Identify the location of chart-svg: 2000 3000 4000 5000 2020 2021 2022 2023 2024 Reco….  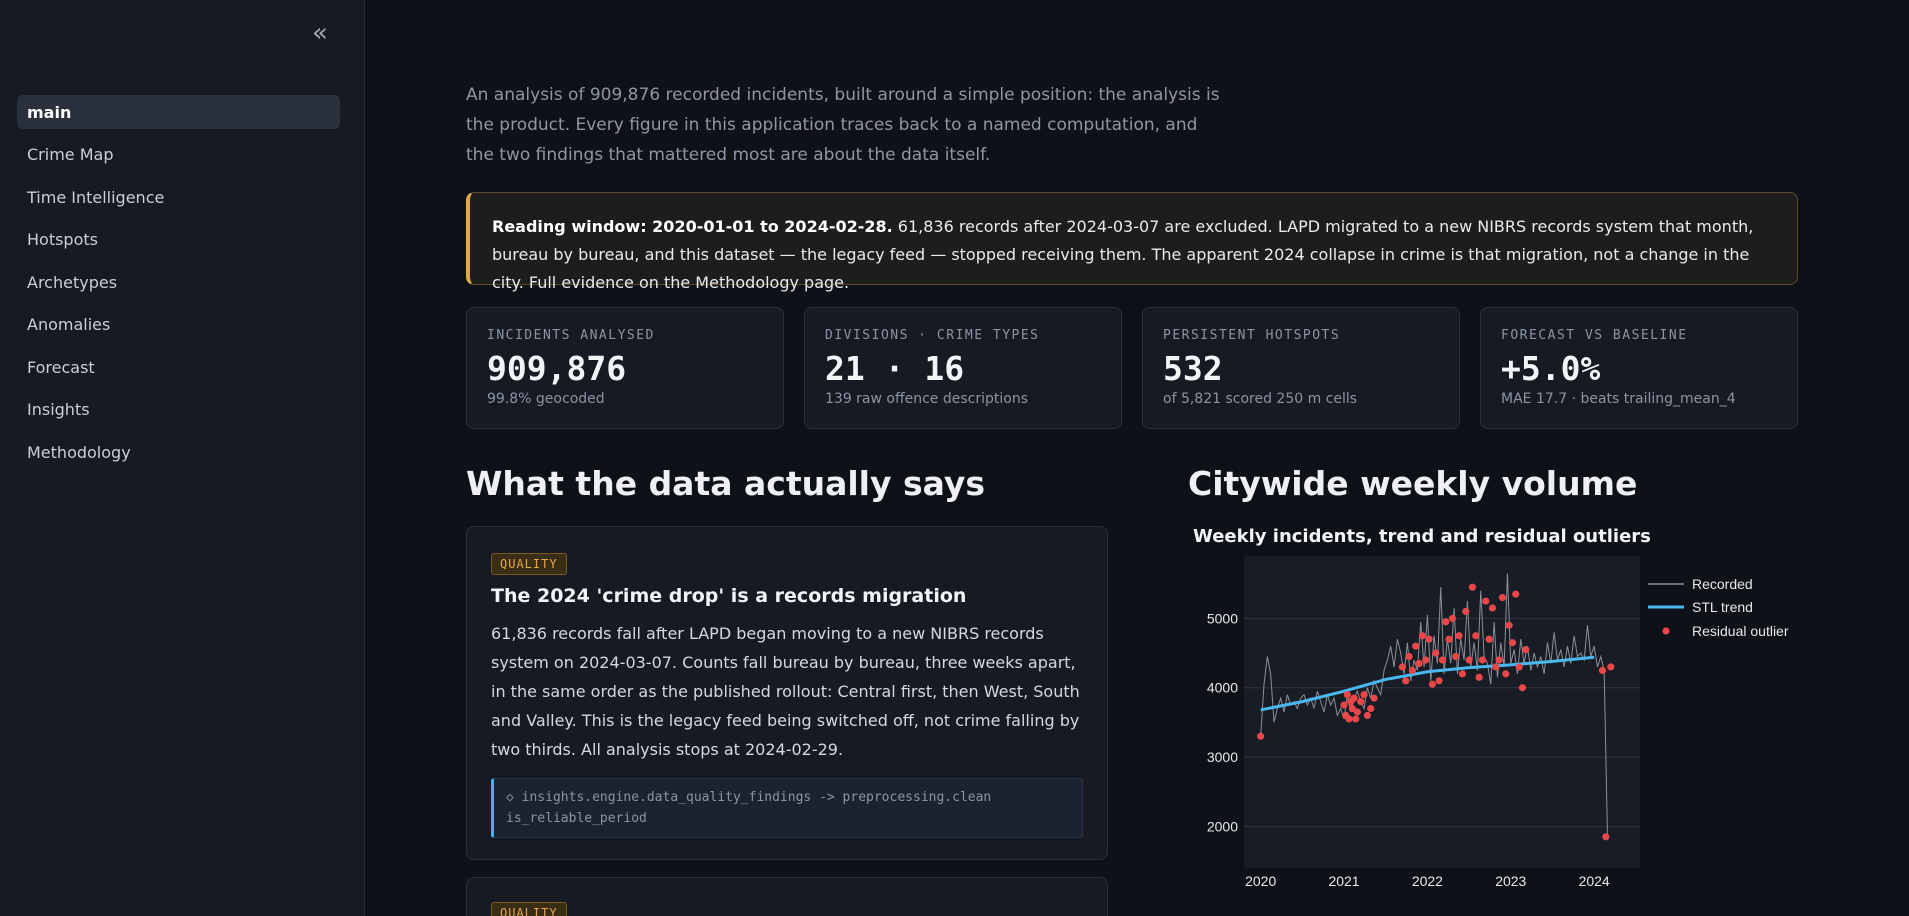
(1498, 722).